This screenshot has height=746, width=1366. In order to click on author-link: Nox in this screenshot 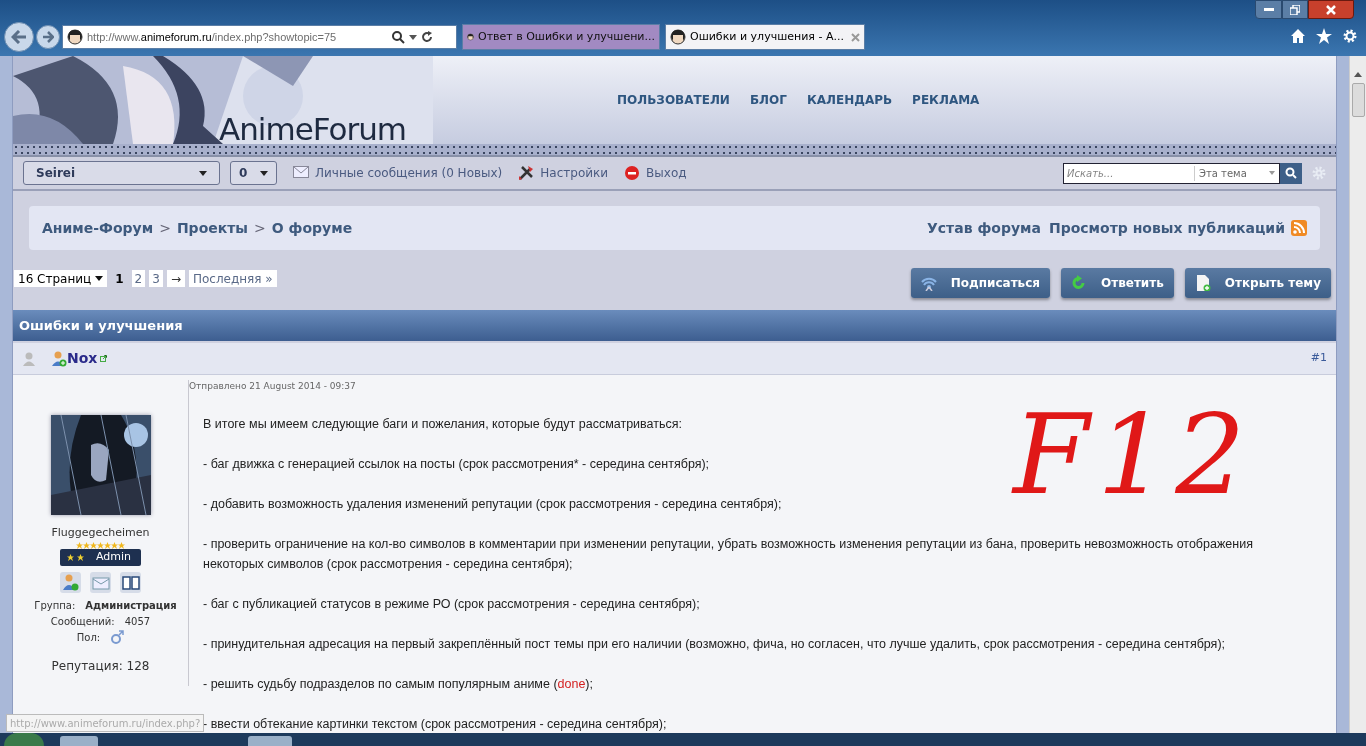, I will do `click(82, 358)`.